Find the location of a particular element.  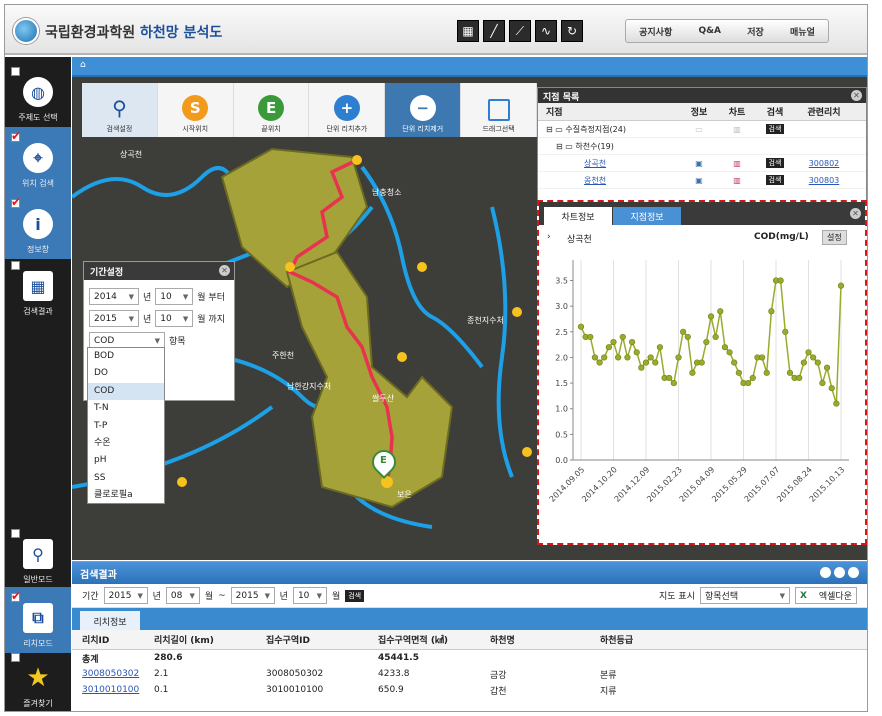

expand-icon: › is located at coordinates (549, 237).